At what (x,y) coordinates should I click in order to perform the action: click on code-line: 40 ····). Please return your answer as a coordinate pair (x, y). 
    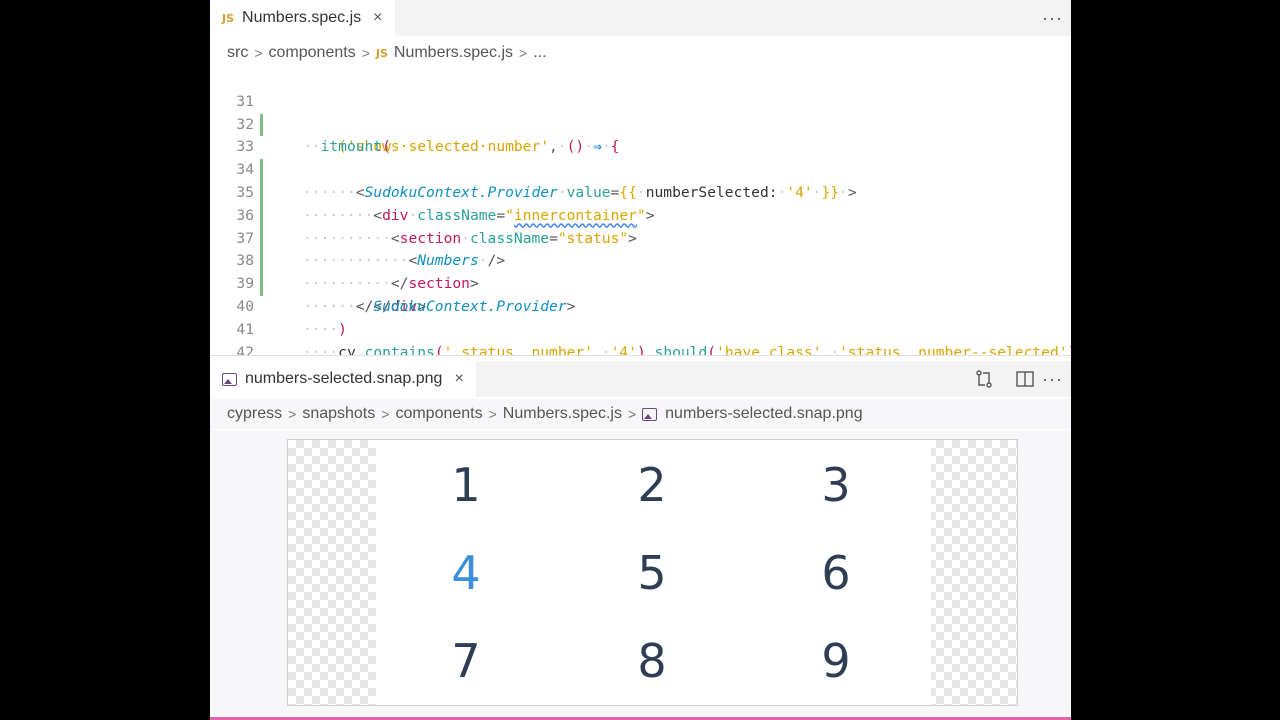
    Looking at the image, I should click on (640, 305).